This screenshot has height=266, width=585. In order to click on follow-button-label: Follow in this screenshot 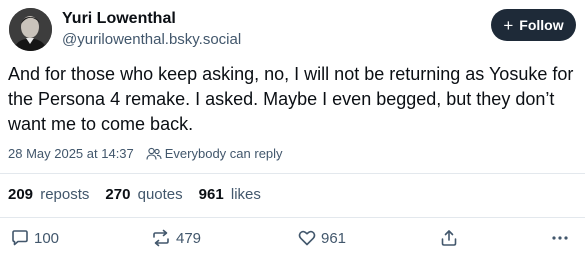, I will do `click(541, 25)`.